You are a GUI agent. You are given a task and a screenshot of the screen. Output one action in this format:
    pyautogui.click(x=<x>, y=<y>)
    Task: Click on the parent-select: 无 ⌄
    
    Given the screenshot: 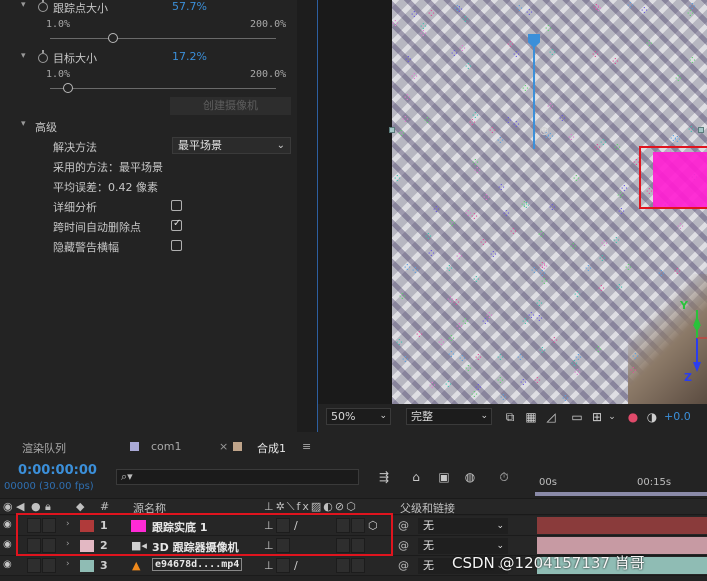 What is the action you would take?
    pyautogui.click(x=463, y=526)
    